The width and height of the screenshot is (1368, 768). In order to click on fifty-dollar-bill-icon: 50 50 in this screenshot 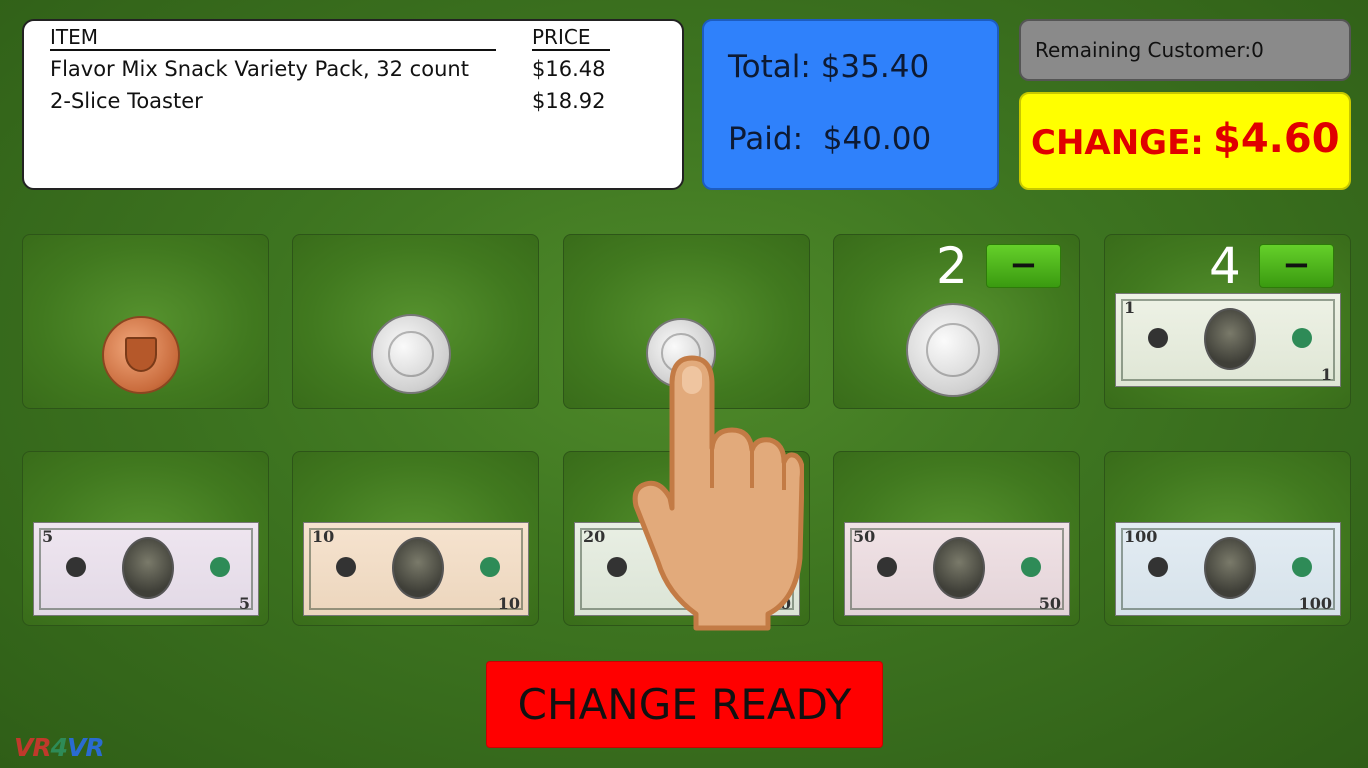, I will do `click(957, 569)`.